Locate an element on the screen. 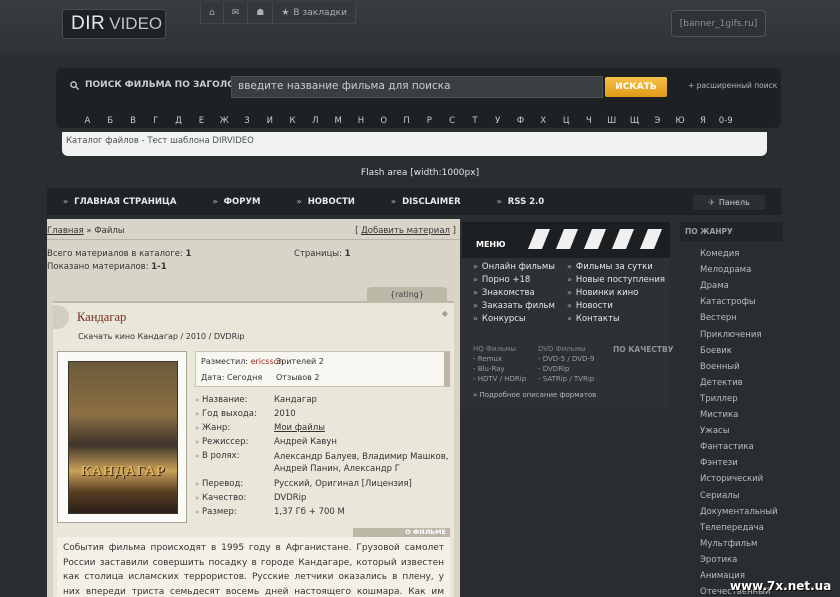 The height and width of the screenshot is (597, 840). letter-filter-link: Н is located at coordinates (361, 121).